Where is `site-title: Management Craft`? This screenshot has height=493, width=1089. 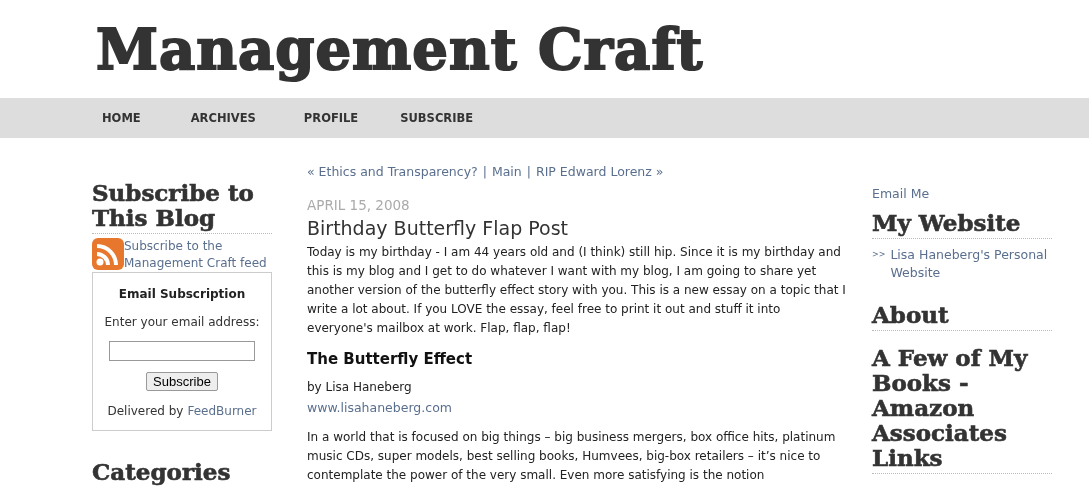
site-title: Management Craft is located at coordinates (400, 49).